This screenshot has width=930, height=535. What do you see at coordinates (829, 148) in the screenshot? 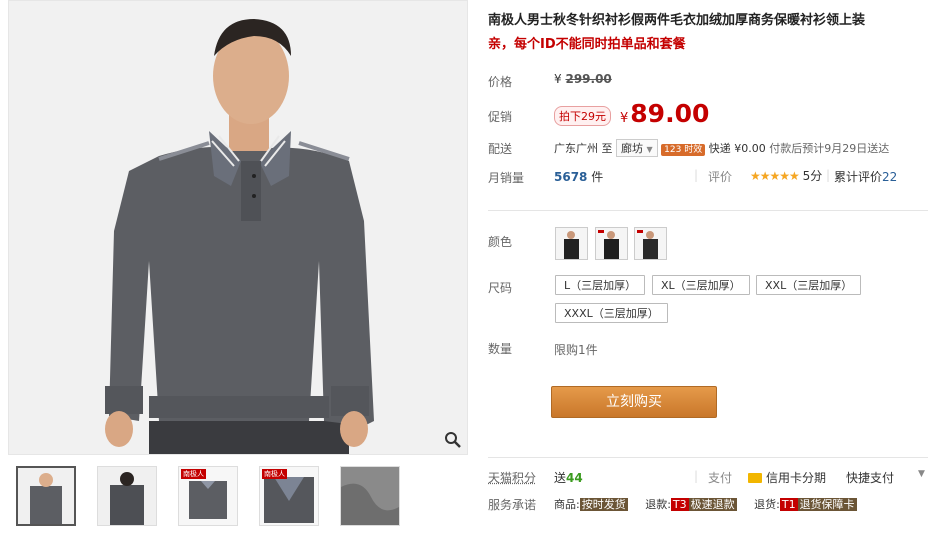
I see `delivery-eta: 付款后预计9月29日送达` at bounding box center [829, 148].